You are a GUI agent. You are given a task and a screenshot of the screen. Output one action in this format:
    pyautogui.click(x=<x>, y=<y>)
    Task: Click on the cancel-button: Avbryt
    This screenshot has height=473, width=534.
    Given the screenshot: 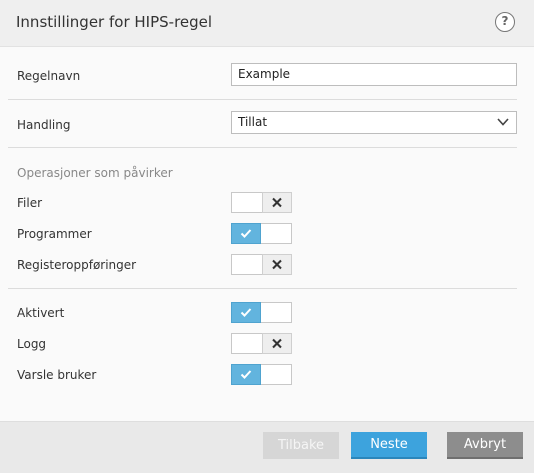 What is the action you would take?
    pyautogui.click(x=485, y=445)
    